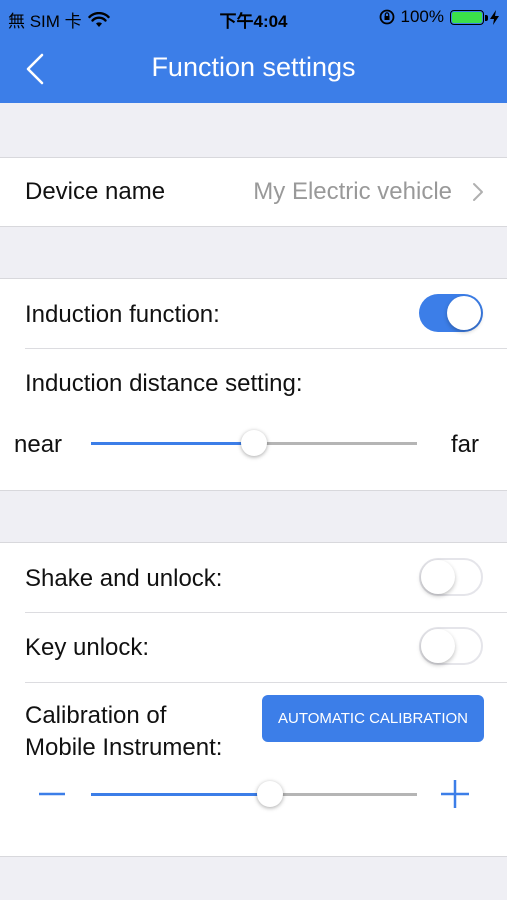 The height and width of the screenshot is (900, 507). I want to click on status-bar: 無 SIM 卡 下午4:04 100%, so click(253, 17).